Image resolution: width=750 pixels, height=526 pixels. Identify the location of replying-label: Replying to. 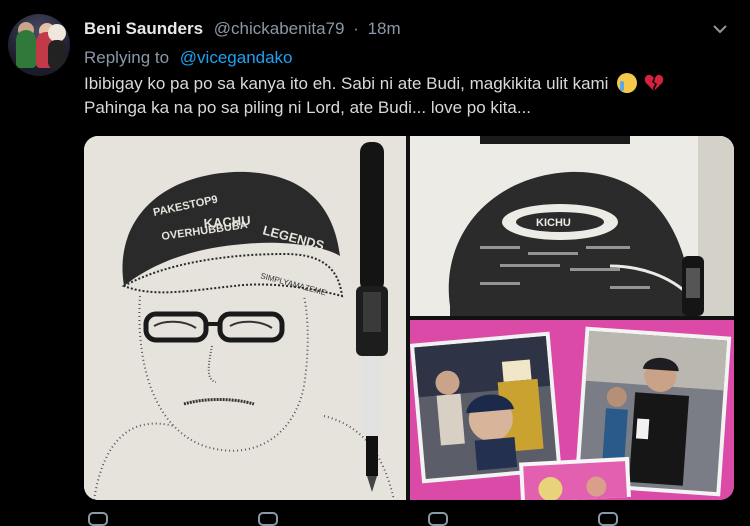
(127, 57).